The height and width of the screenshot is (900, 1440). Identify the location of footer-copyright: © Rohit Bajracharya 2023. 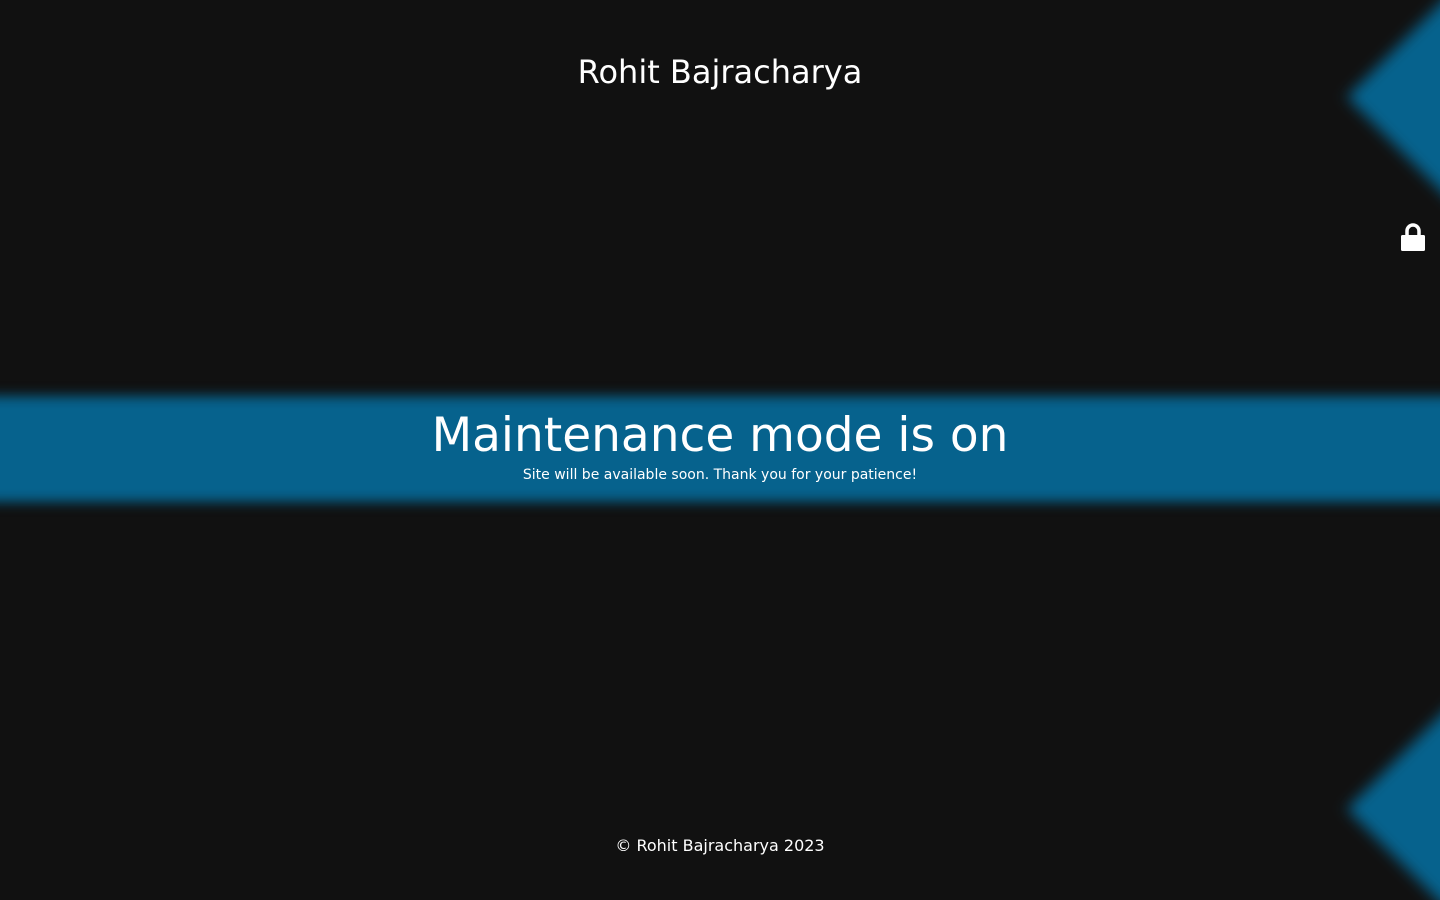
(720, 845).